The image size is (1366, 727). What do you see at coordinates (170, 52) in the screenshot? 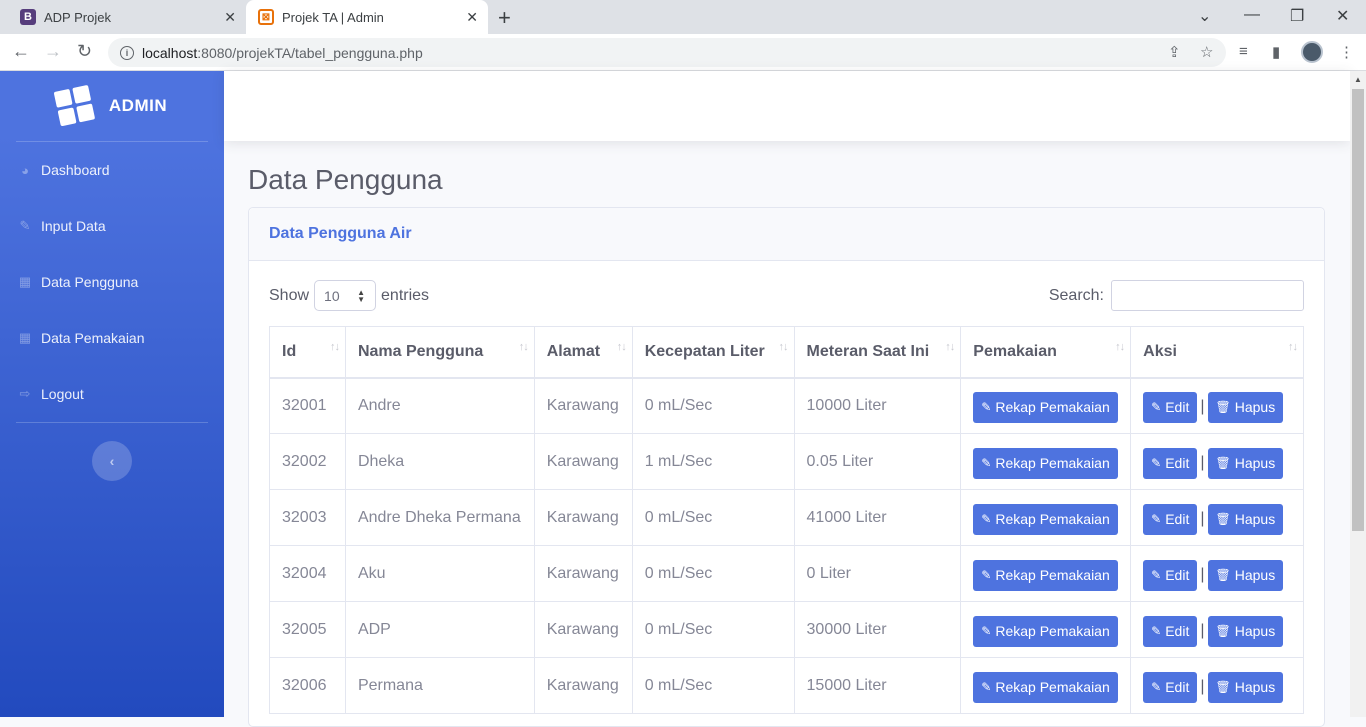
I see `url-host: localhost` at bounding box center [170, 52].